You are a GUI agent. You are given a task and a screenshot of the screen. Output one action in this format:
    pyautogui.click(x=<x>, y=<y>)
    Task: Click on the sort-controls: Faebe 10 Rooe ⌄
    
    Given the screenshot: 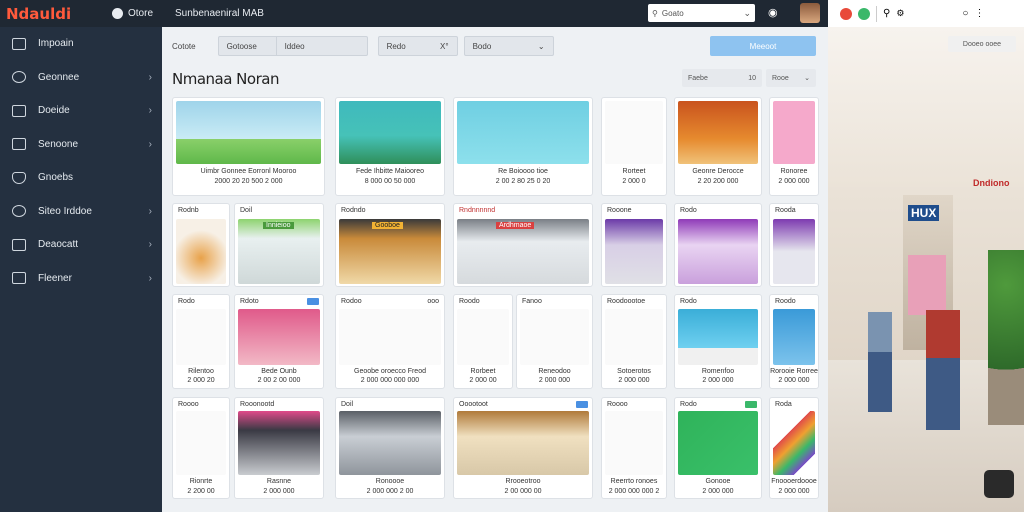 What is the action you would take?
    pyautogui.click(x=749, y=78)
    